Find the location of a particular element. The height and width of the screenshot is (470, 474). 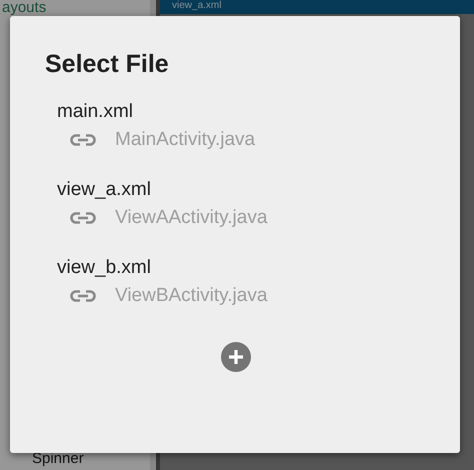

dialog-title: Select File is located at coordinates (107, 64).